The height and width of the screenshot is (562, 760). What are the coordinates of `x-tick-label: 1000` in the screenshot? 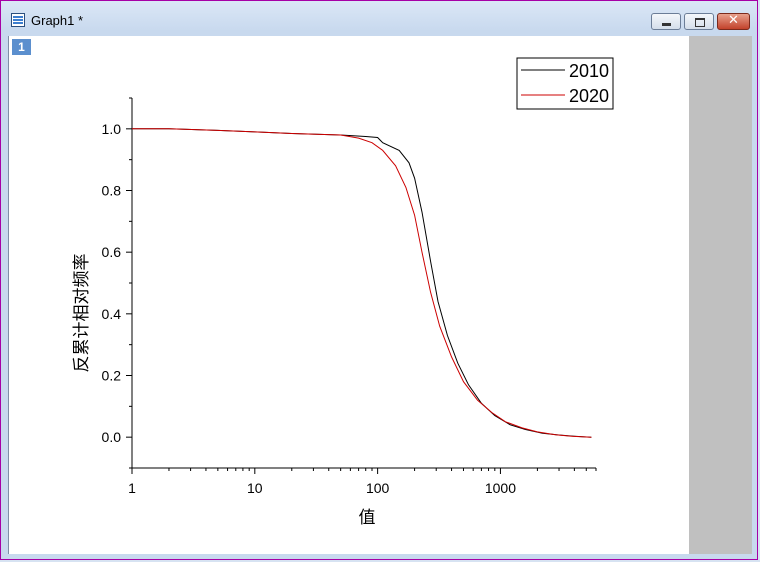 It's located at (500, 488).